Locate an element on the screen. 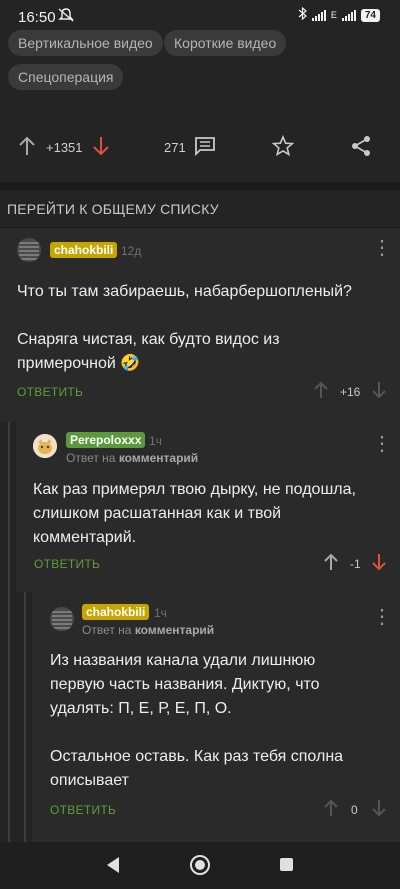  post-rating: +1351 is located at coordinates (64, 147).